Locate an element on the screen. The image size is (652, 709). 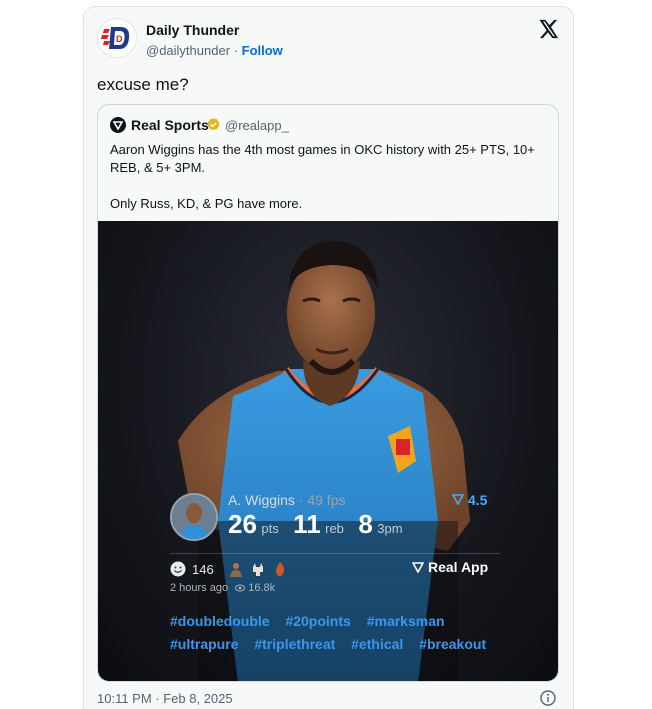
logo-letter: D is located at coordinates (119, 39).